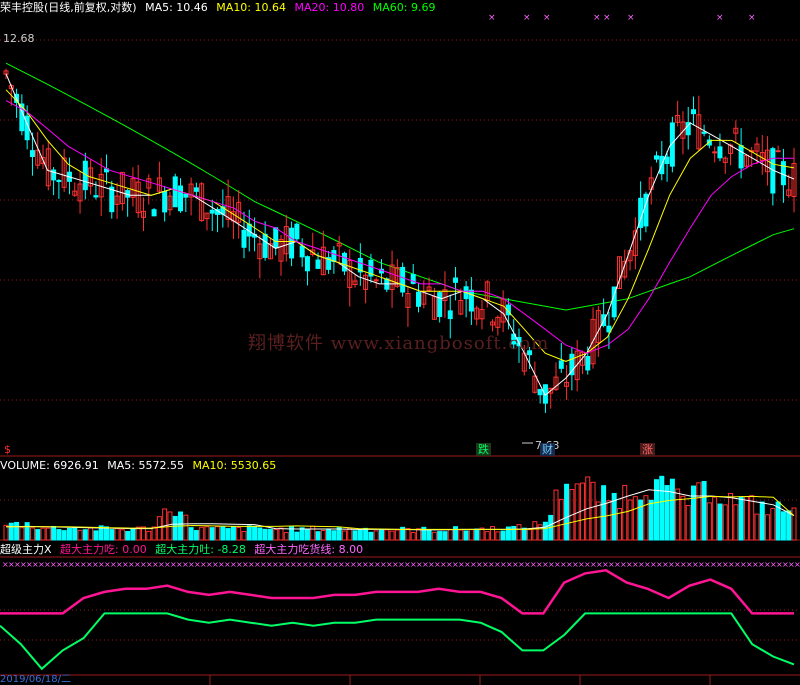 The width and height of the screenshot is (800, 685). What do you see at coordinates (7, 449) in the screenshot?
I see `dollar-marker: $` at bounding box center [7, 449].